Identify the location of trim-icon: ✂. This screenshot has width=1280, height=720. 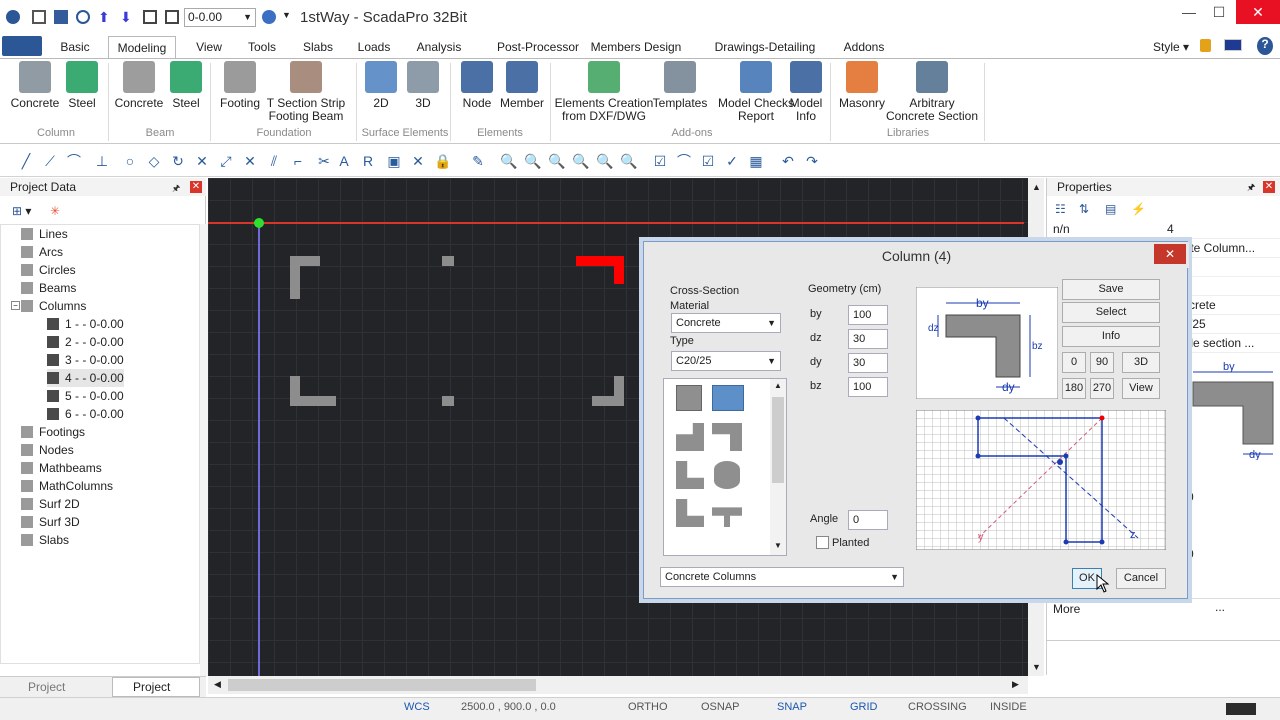
(324, 161).